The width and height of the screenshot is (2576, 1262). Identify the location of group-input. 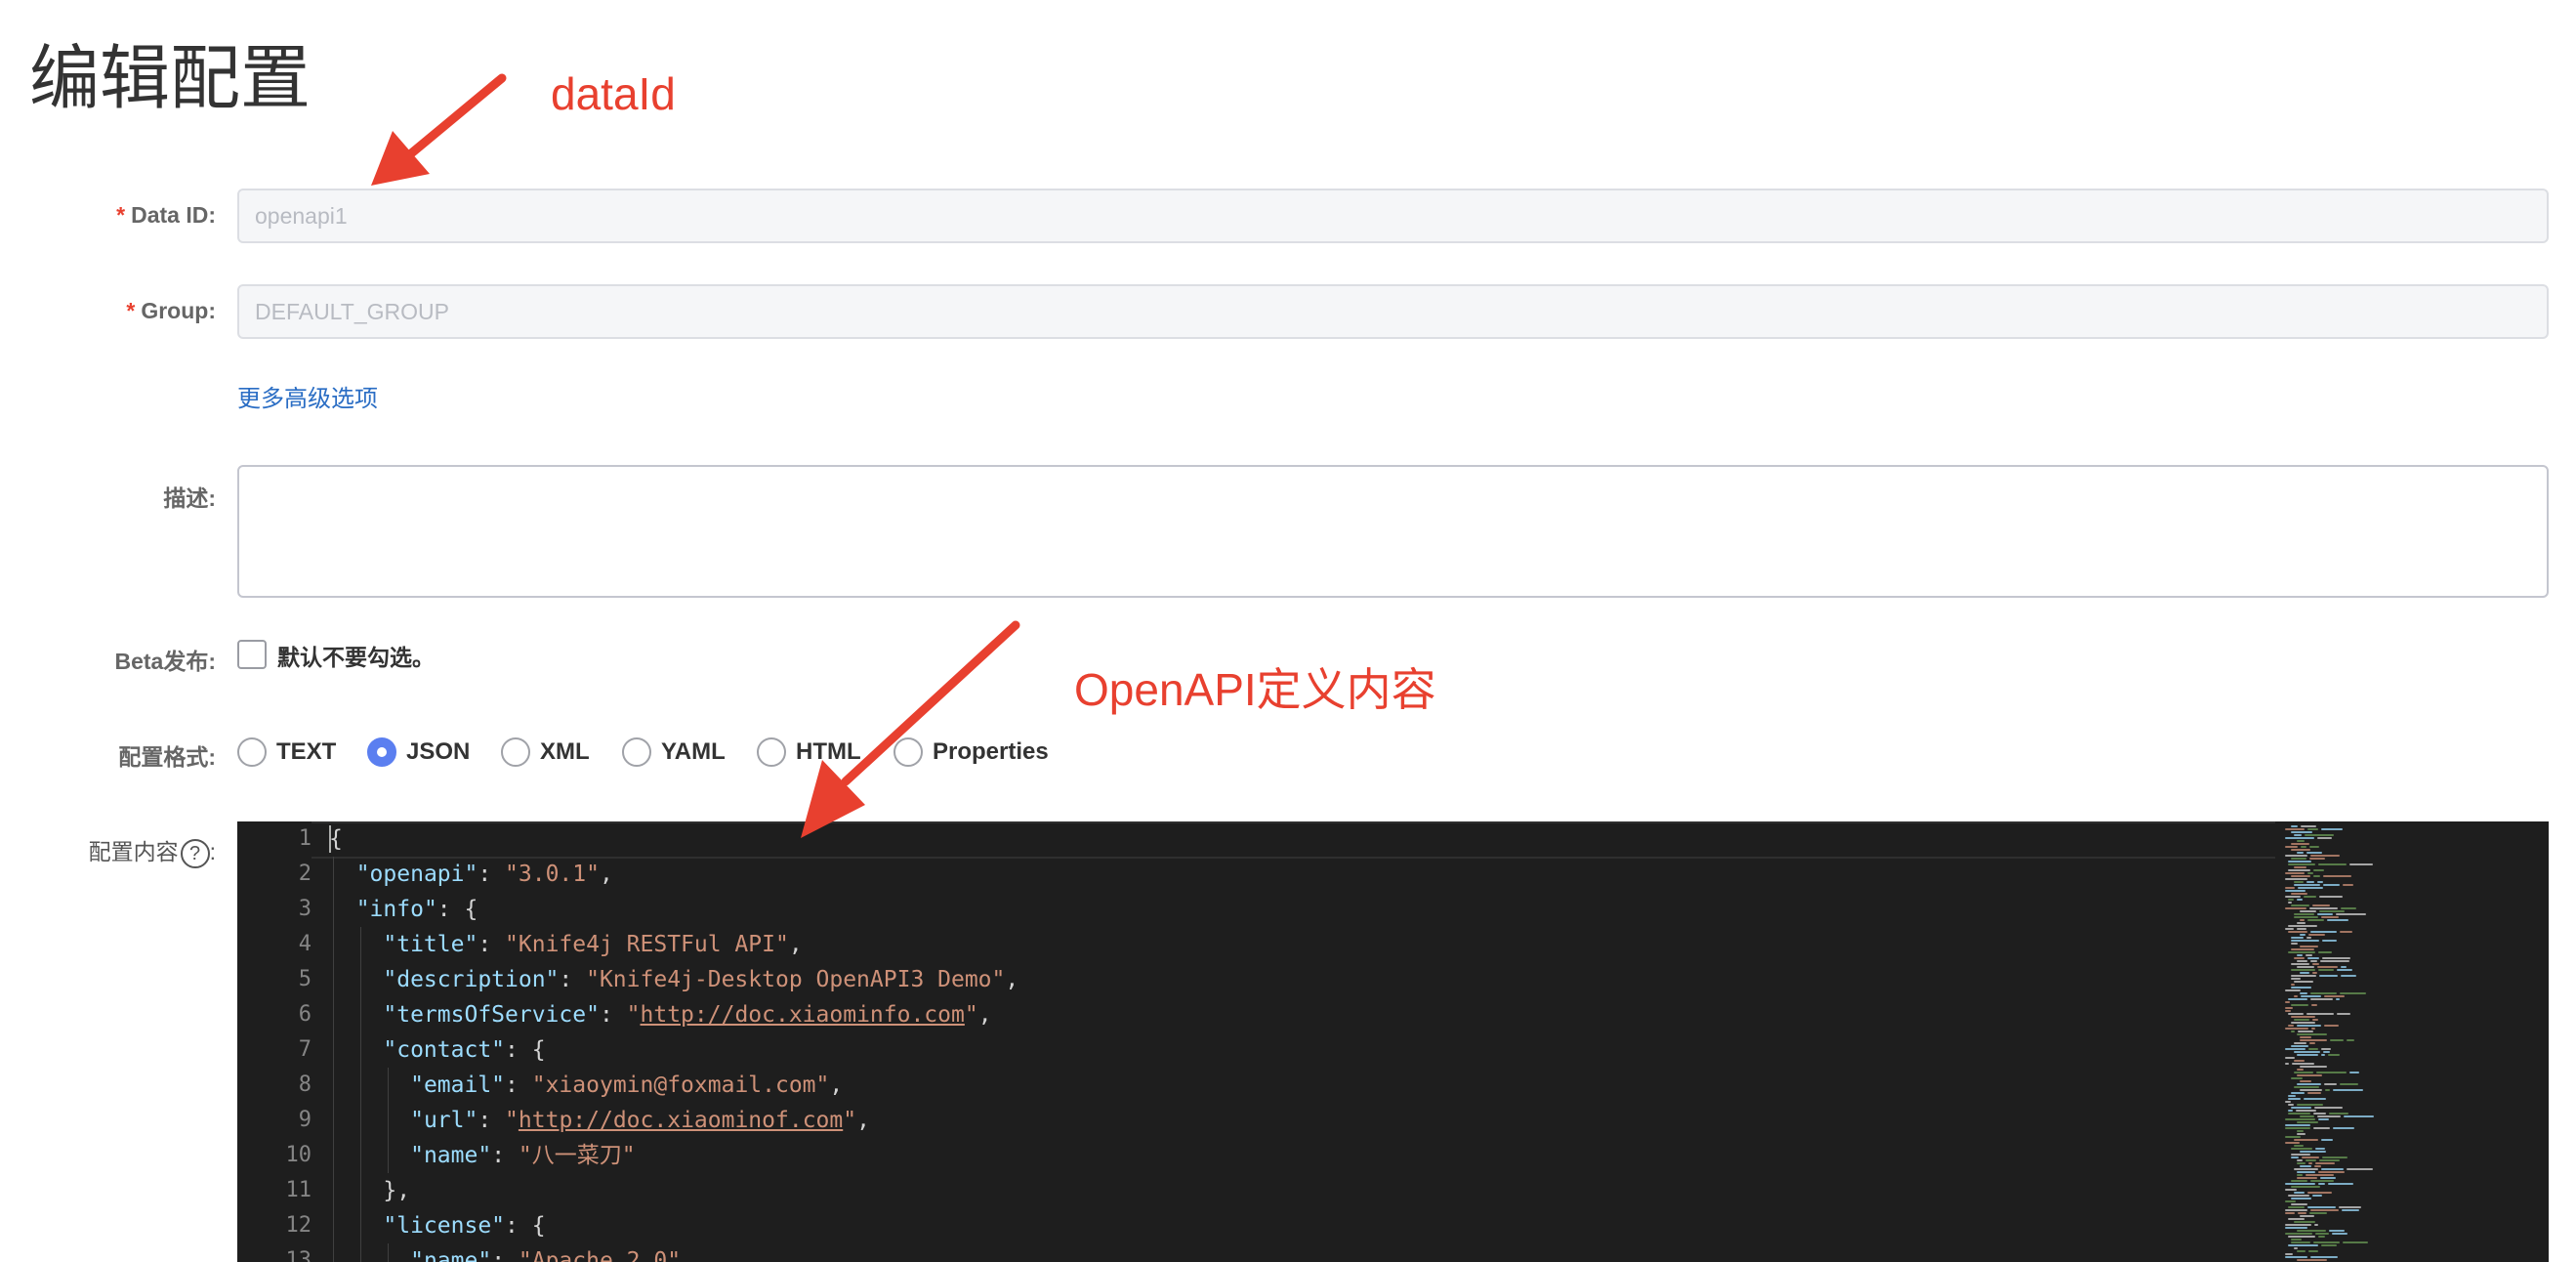
(1393, 311).